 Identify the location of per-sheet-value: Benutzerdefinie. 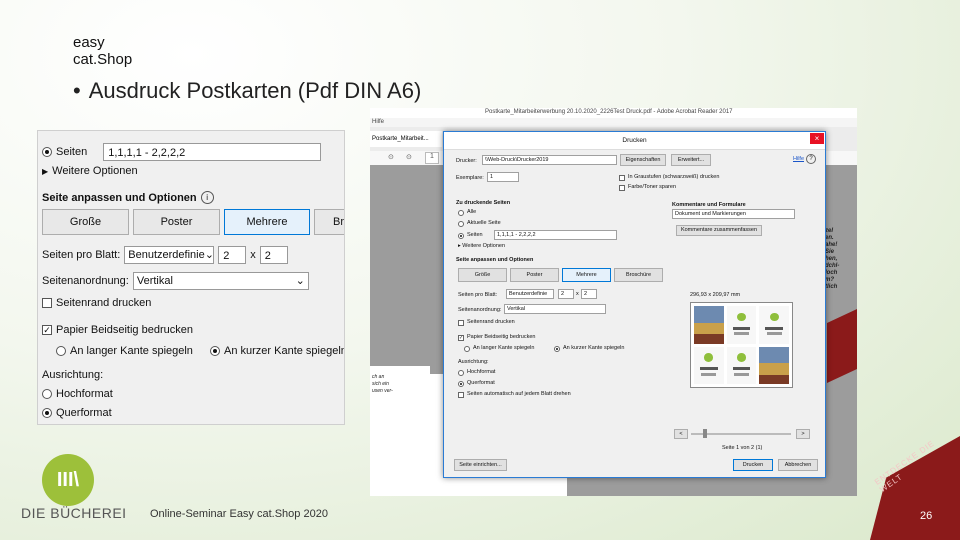
(166, 255).